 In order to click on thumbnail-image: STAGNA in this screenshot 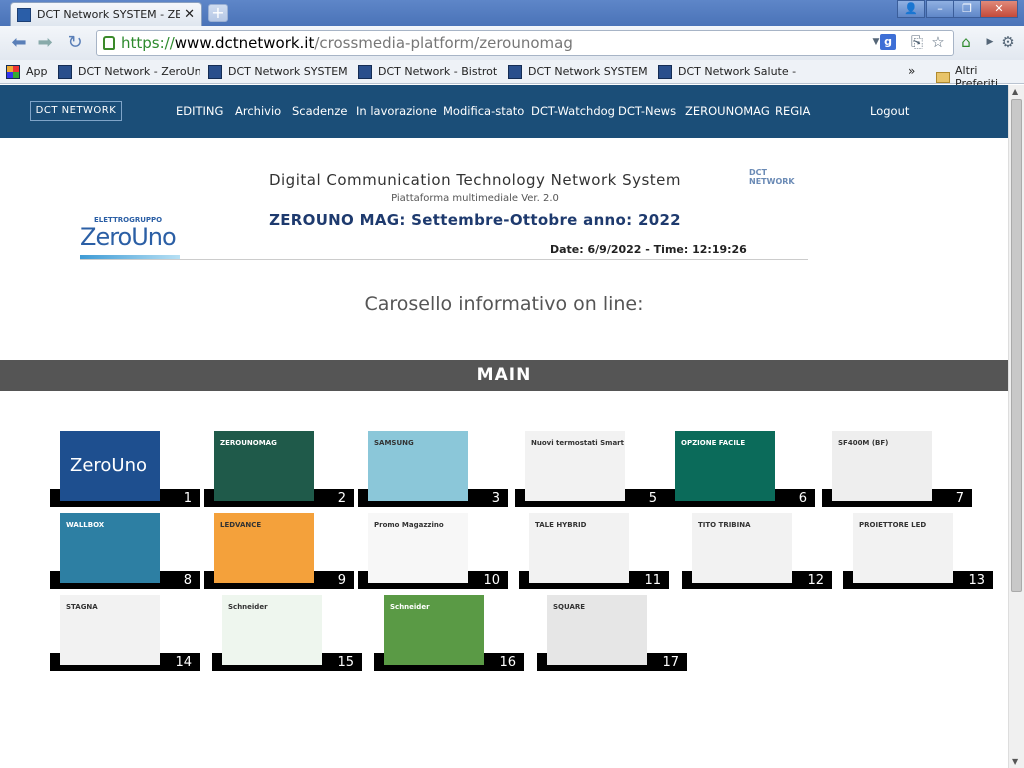, I will do `click(110, 630)`.